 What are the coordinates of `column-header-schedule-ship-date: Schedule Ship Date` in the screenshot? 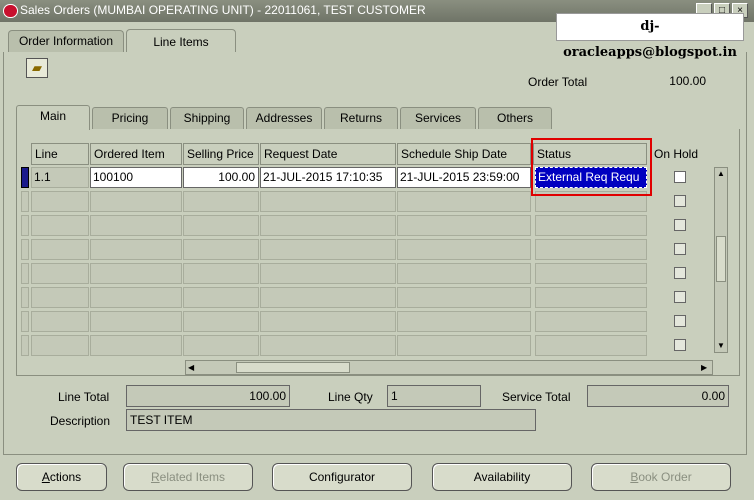 It's located at (464, 154).